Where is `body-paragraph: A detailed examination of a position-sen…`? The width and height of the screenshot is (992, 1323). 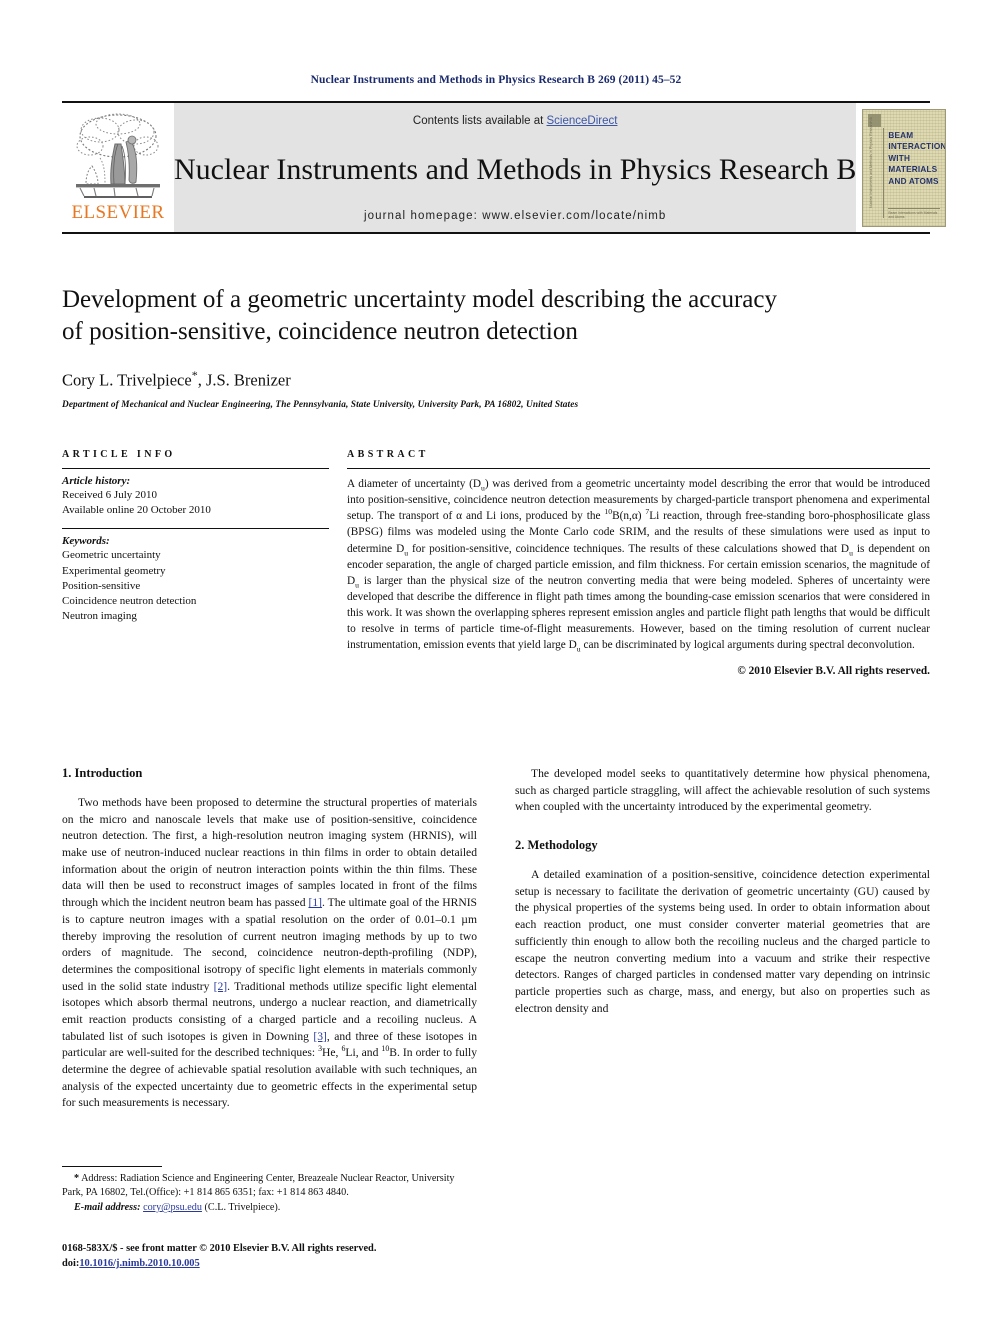
body-paragraph: A detailed examination of a position-sen… is located at coordinates (722, 941).